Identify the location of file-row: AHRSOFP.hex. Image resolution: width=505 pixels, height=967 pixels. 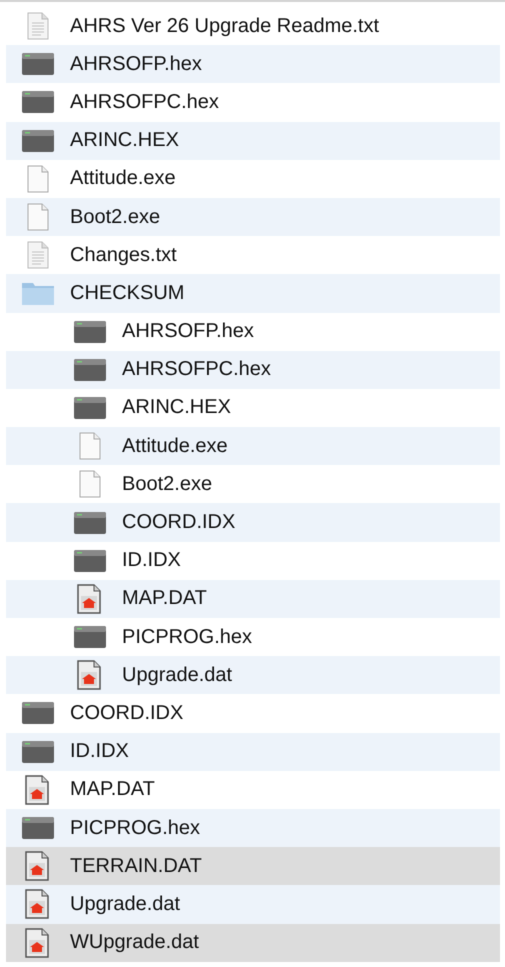
(253, 64).